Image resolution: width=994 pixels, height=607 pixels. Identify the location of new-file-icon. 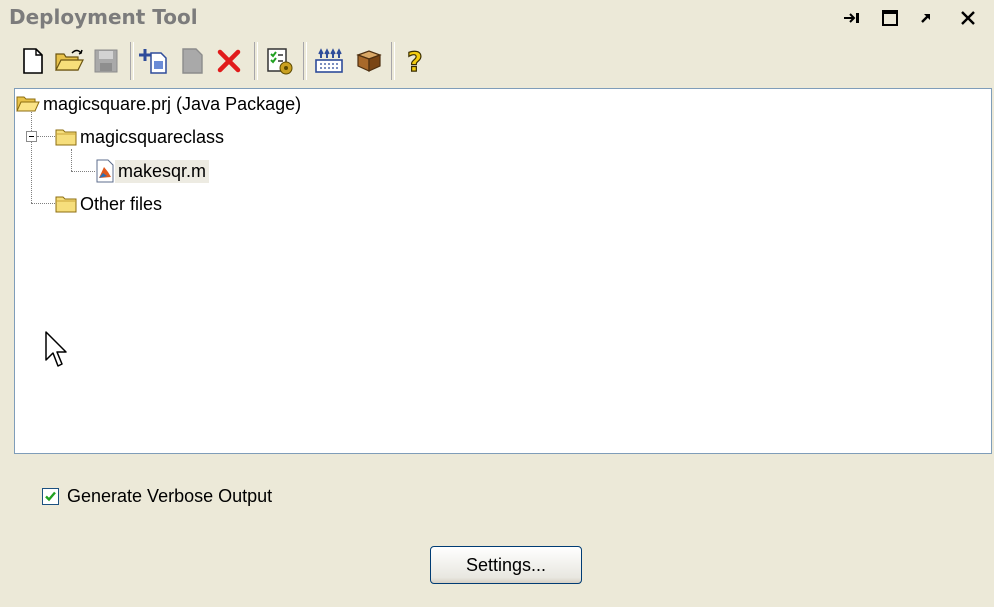
(33, 61).